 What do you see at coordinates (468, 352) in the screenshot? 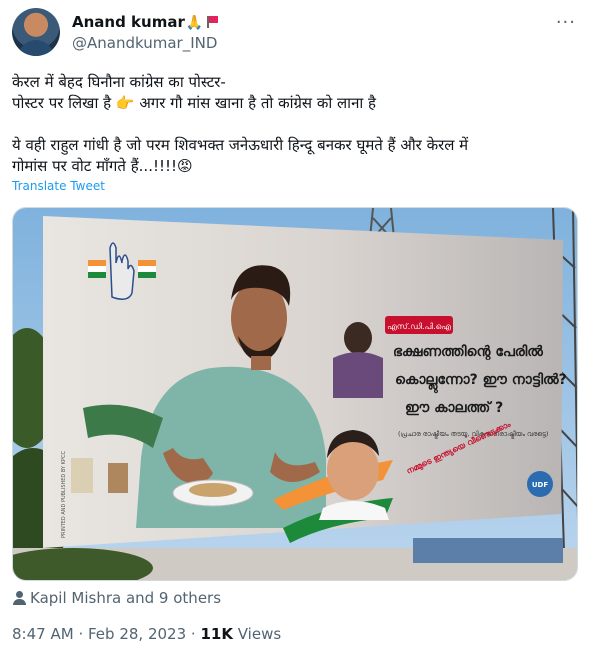
I see `poster-headline-1: ഭക്ഷണത്തിന്റെ പേരിൽ` at bounding box center [468, 352].